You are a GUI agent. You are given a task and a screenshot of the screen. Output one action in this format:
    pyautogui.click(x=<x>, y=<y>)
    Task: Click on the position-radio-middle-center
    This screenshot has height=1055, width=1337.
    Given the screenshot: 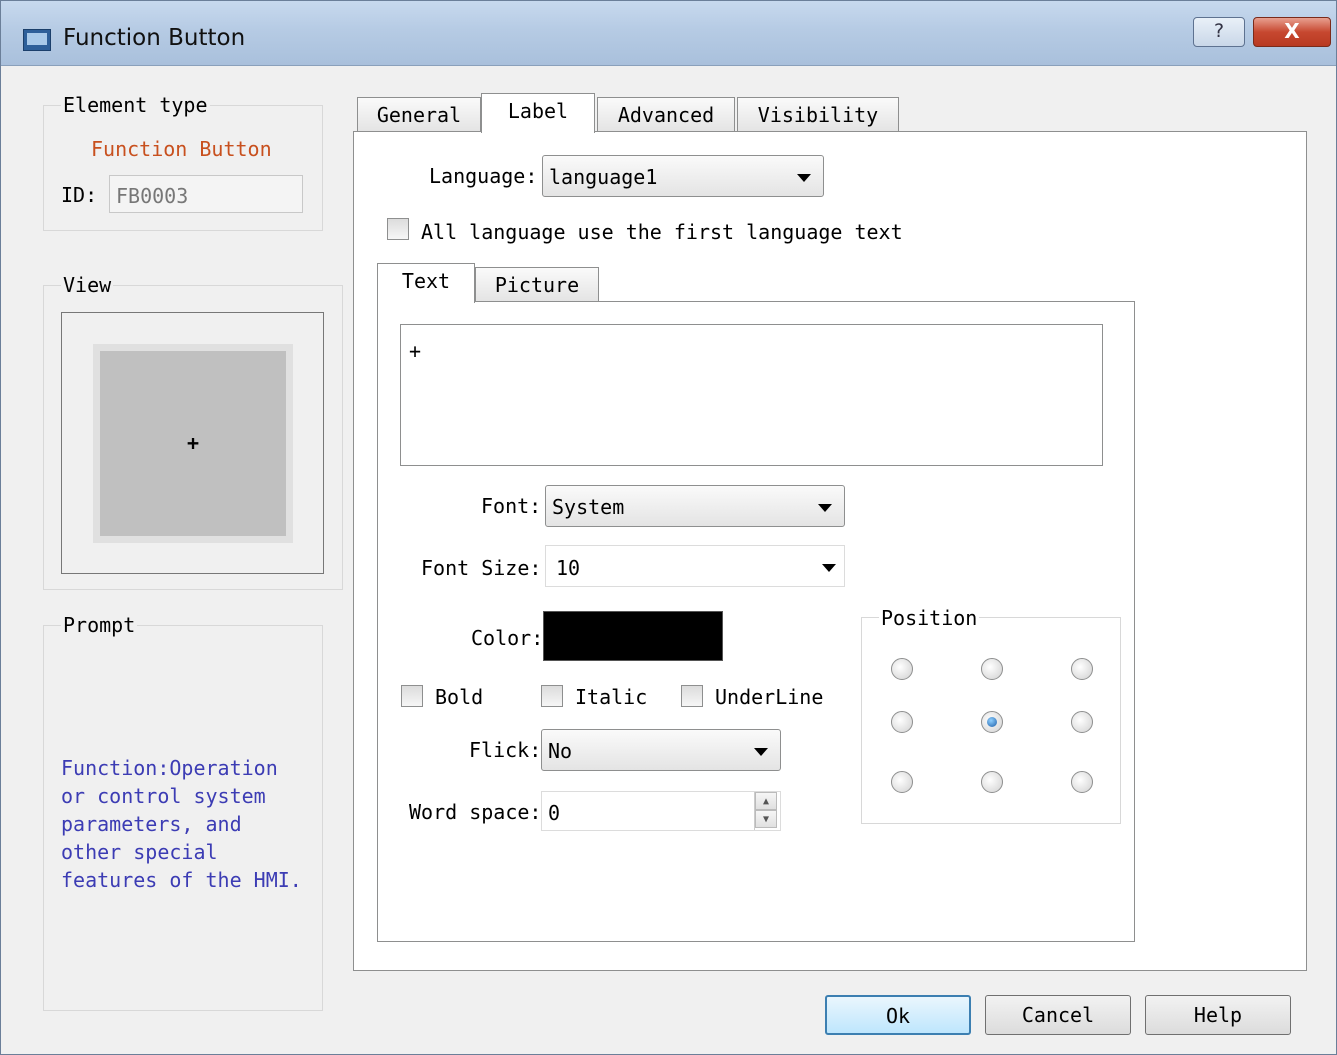 What is the action you would take?
    pyautogui.click(x=992, y=722)
    